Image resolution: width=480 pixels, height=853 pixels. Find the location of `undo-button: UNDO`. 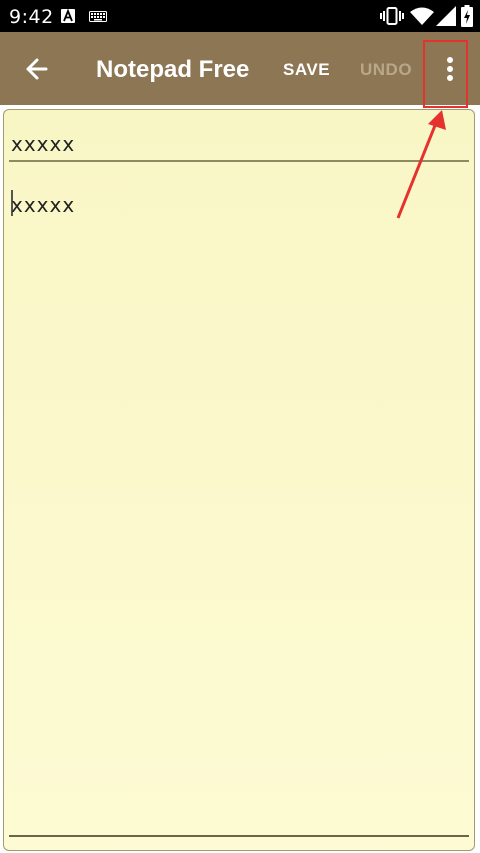

undo-button: UNDO is located at coordinates (386, 70).